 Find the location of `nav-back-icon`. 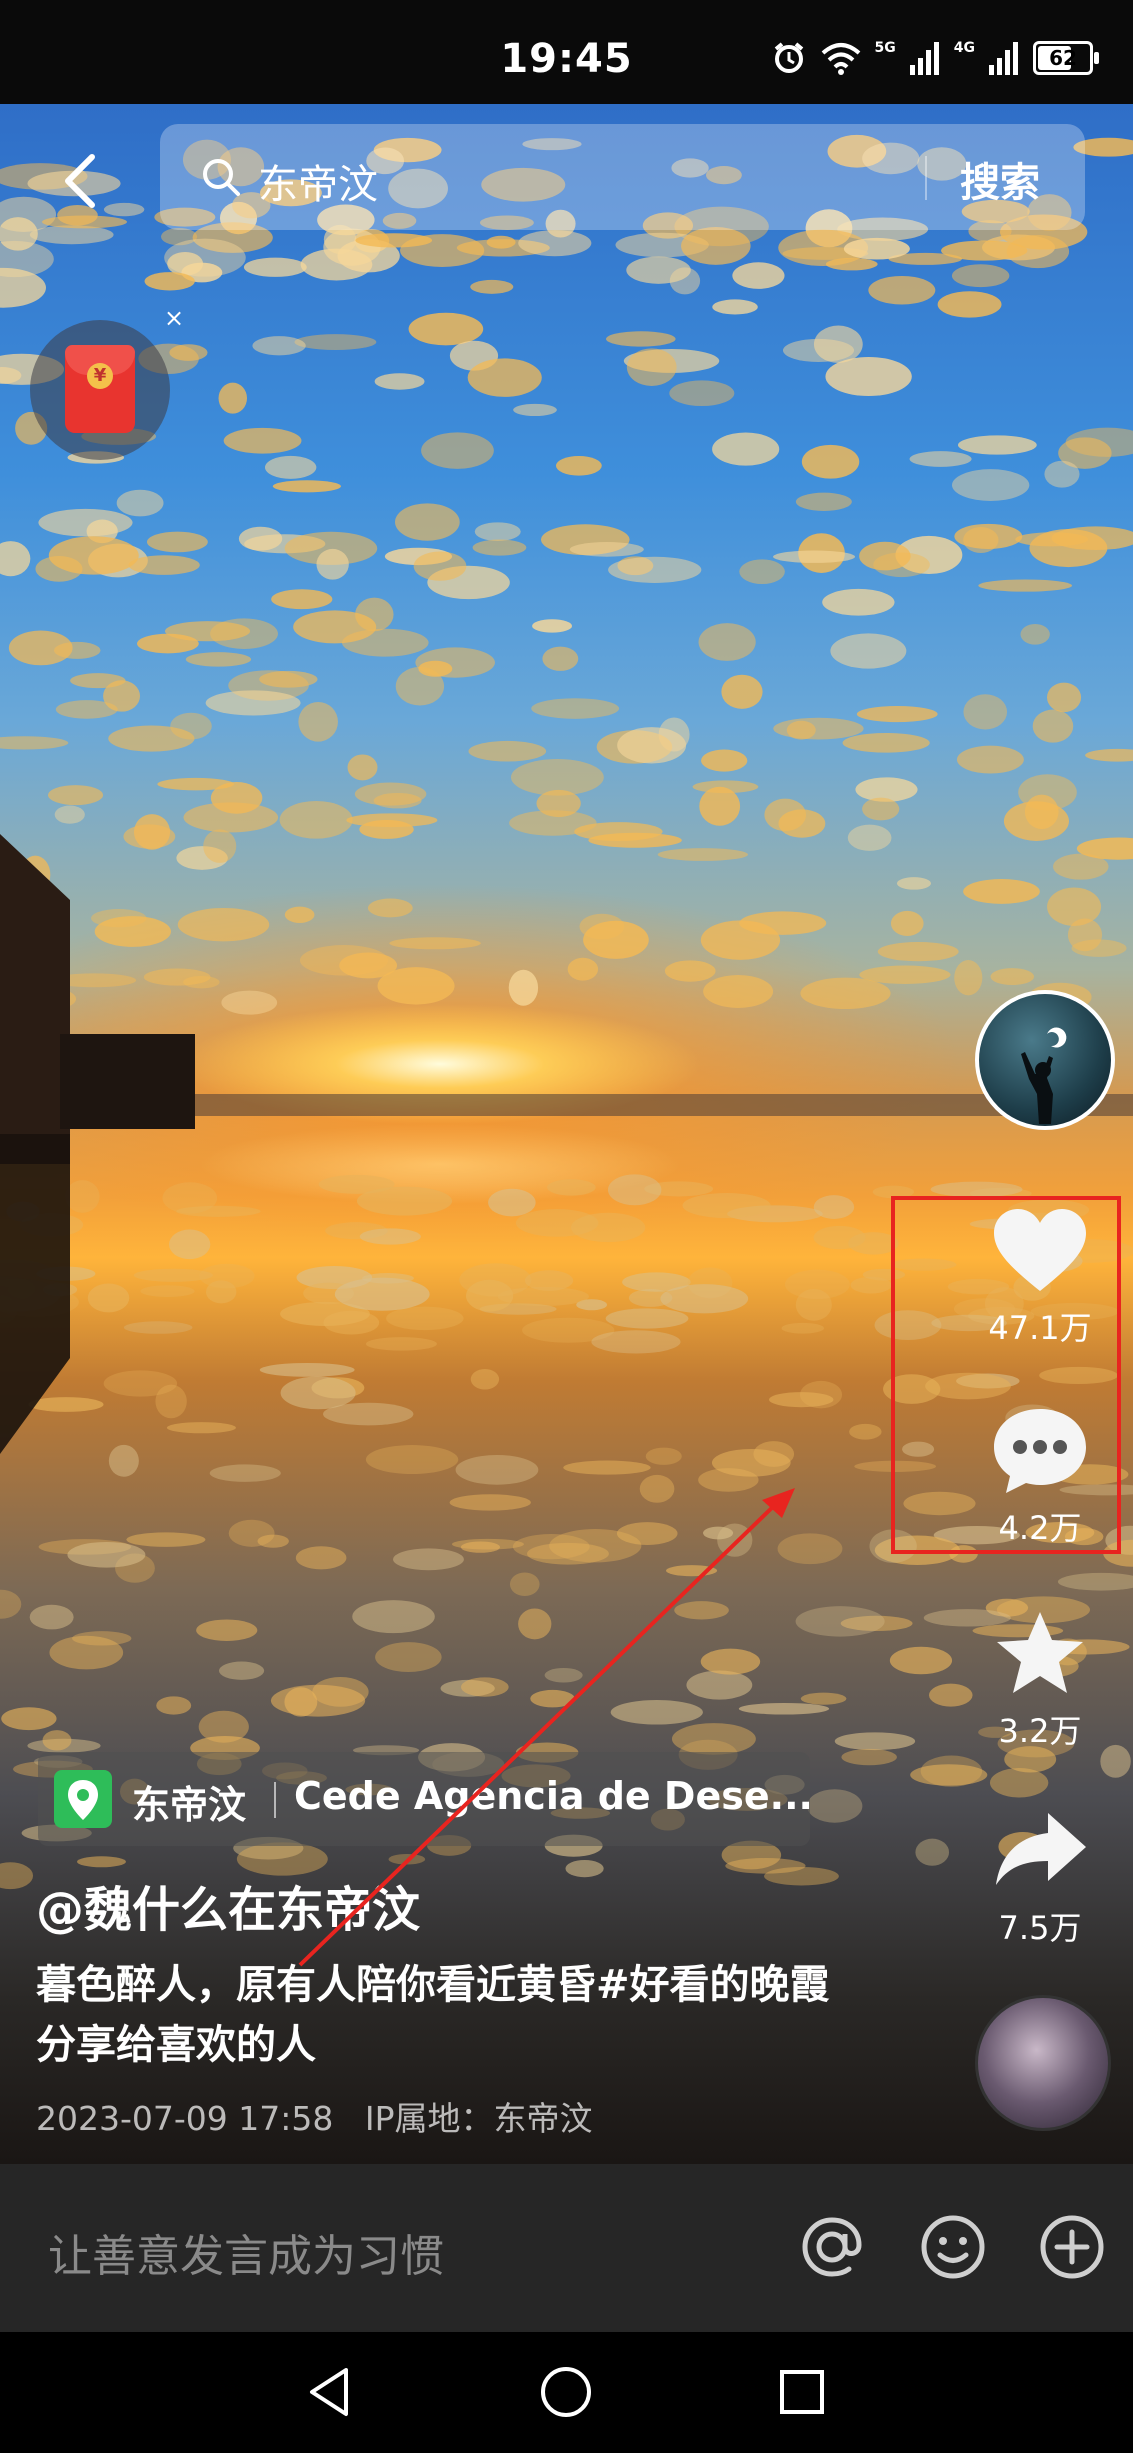

nav-back-icon is located at coordinates (330, 2392).